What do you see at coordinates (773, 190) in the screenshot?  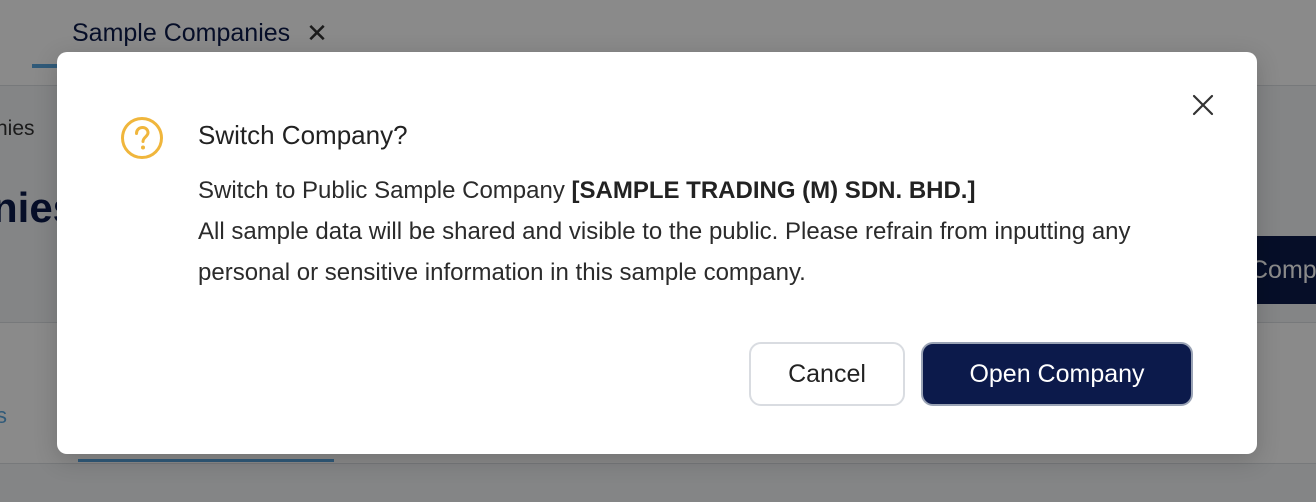 I see `company-name: [SAMPLE TRADING (M) SDN. BHD.]` at bounding box center [773, 190].